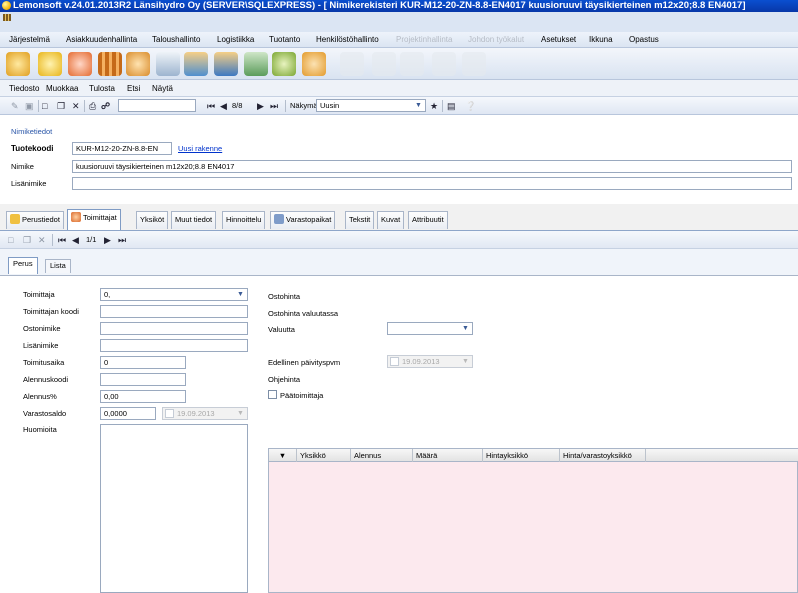 The image size is (798, 593). I want to click on menu-etsi: Etsi, so click(133, 88).